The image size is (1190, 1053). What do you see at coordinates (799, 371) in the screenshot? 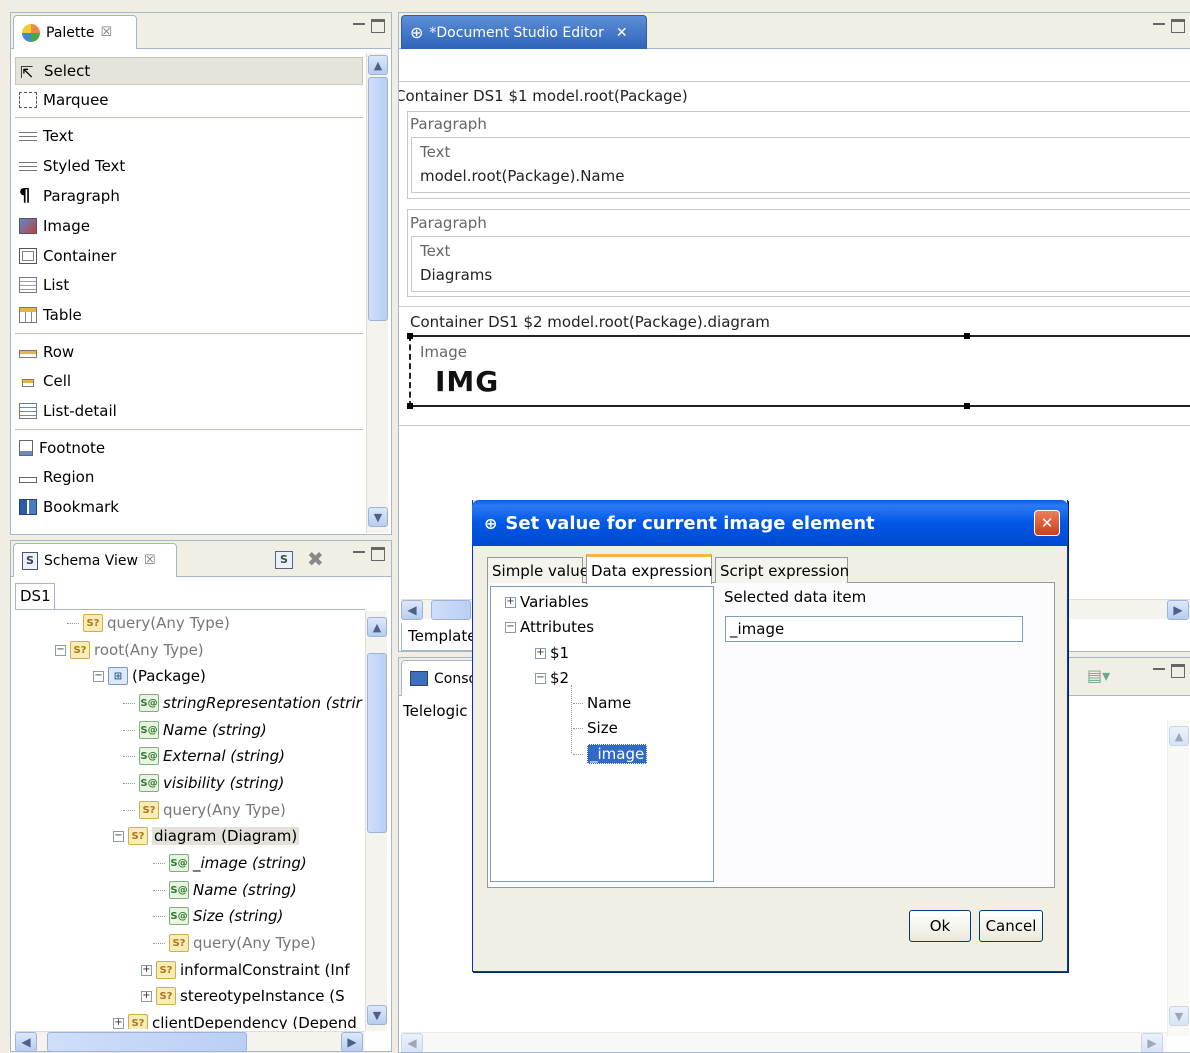
I see `image-box` at bounding box center [799, 371].